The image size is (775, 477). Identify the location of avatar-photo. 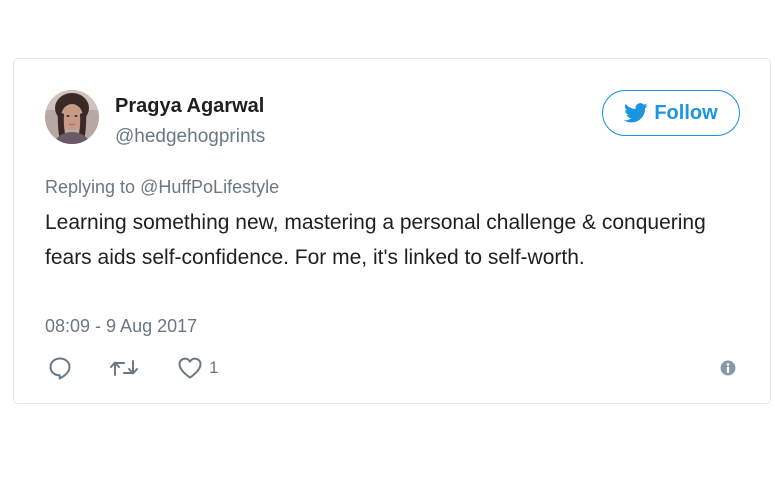
(72, 117).